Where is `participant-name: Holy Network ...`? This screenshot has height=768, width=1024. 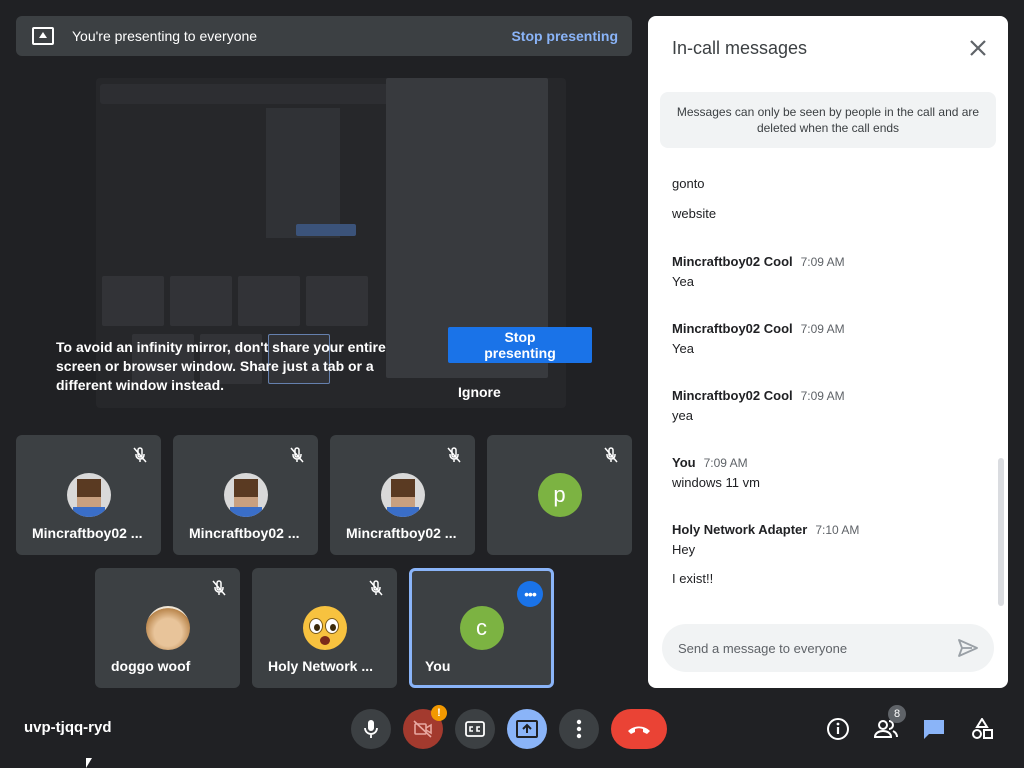 participant-name: Holy Network ... is located at coordinates (321, 666).